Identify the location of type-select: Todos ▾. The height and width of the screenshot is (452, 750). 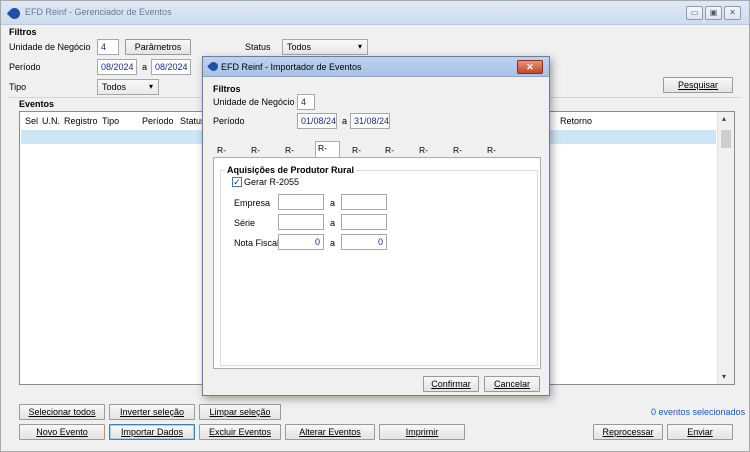
(128, 87).